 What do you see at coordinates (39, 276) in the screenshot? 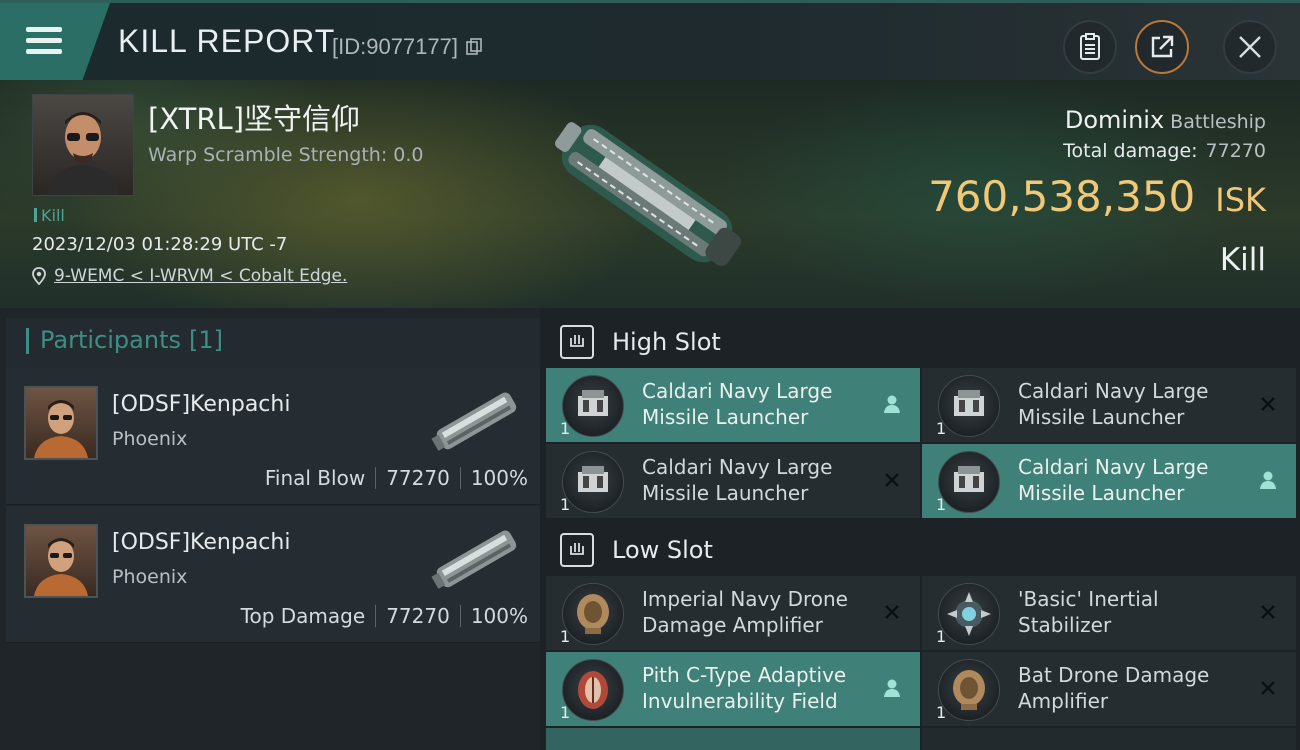
I see `location-pin-icon` at bounding box center [39, 276].